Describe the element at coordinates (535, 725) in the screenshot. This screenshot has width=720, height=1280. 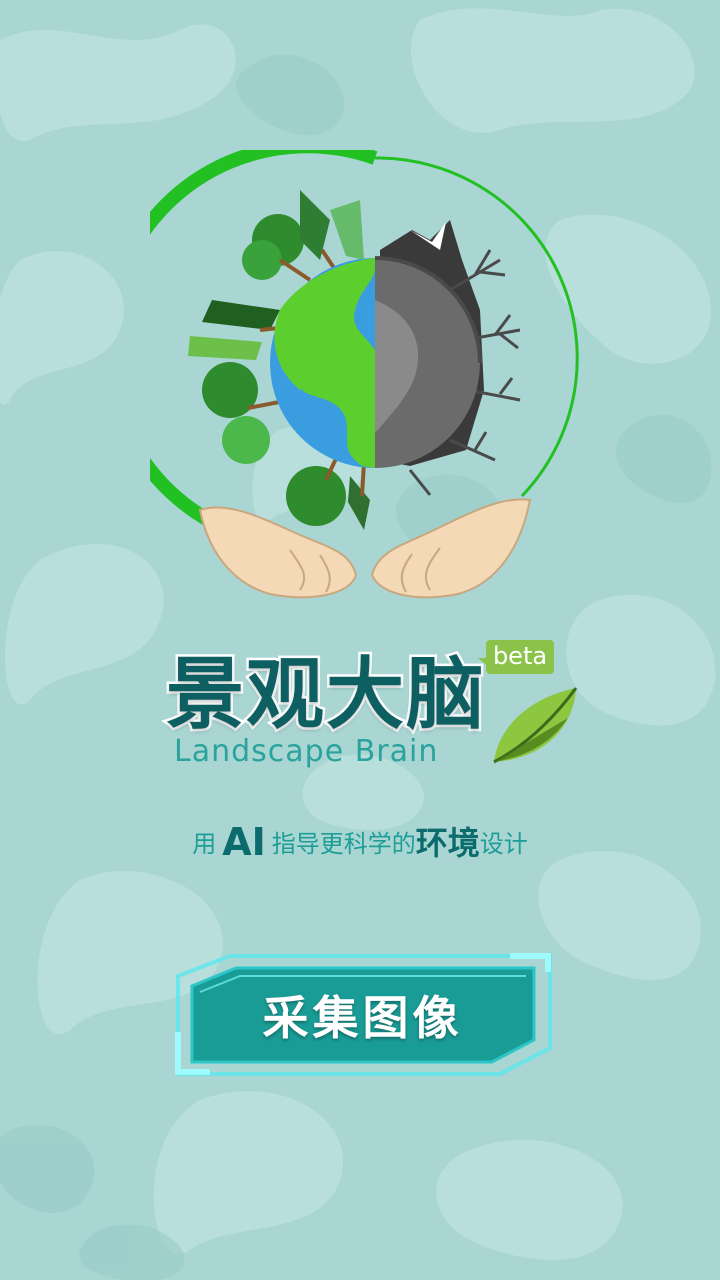
I see `leaf-icon` at that location.